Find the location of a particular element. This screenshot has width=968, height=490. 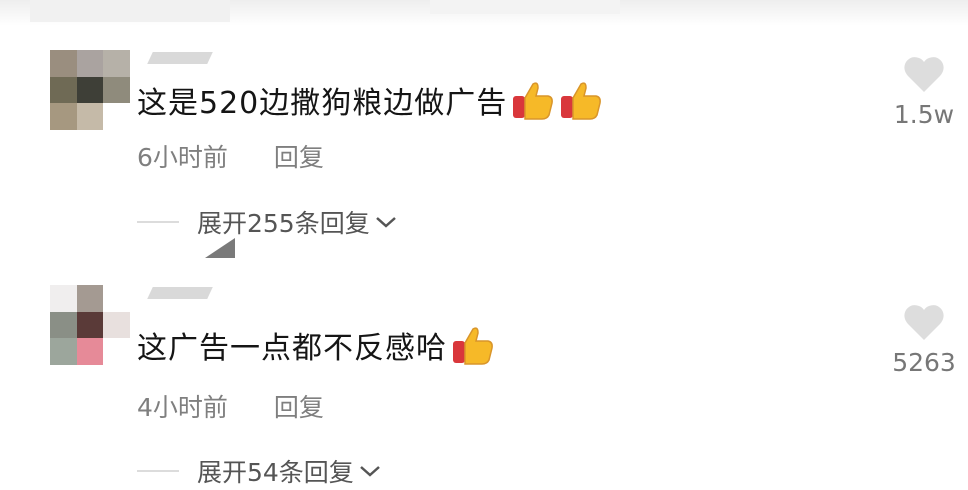

expand-replies-button: 展开54条回复 is located at coordinates (259, 471).